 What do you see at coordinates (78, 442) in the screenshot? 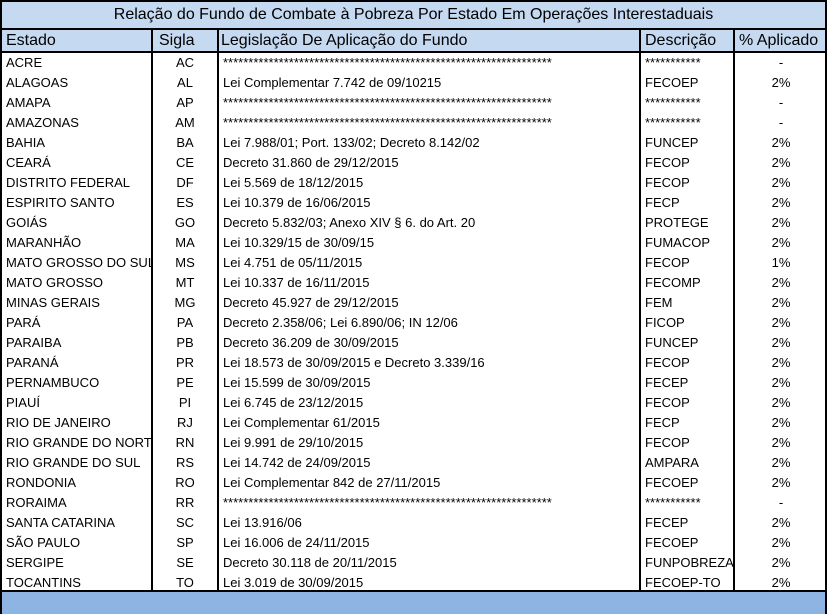
I see `cell-estado: RIO GRANDE DO NORTE` at bounding box center [78, 442].